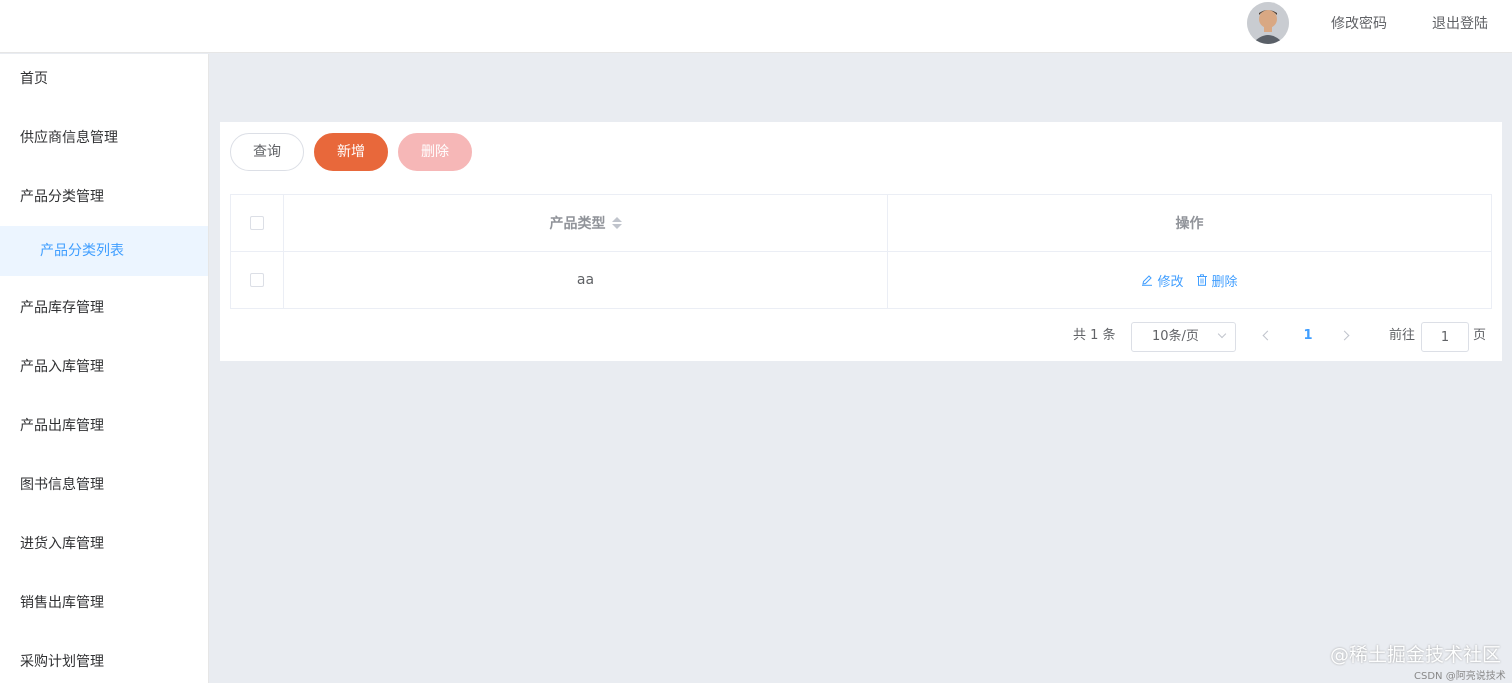 The width and height of the screenshot is (1512, 683). What do you see at coordinates (1480, 335) in the screenshot?
I see `goto-unit-label: 页` at bounding box center [1480, 335].